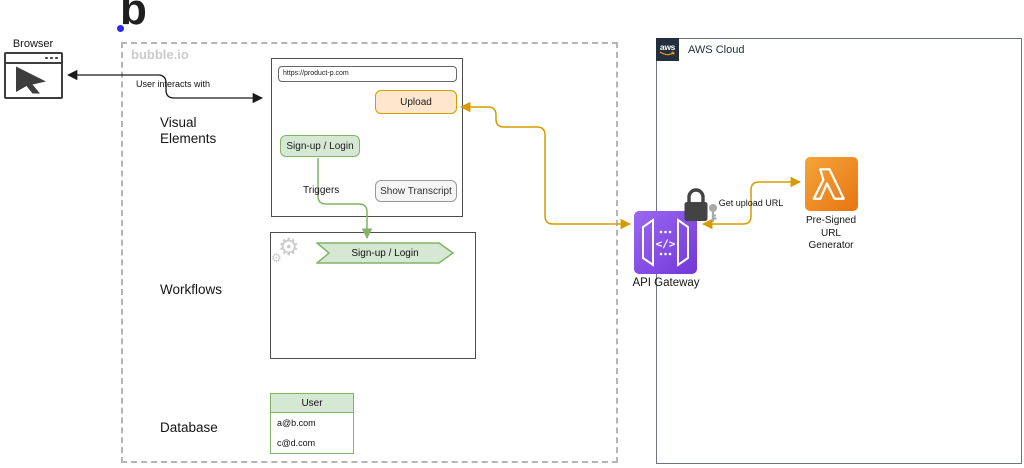 This screenshot has height=468, width=1024. Describe the element at coordinates (173, 84) in the screenshot. I see `user-interacts-label: User interacts with` at that location.